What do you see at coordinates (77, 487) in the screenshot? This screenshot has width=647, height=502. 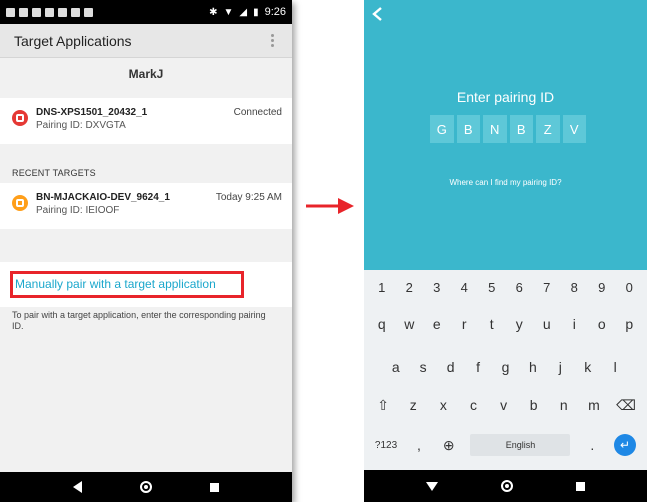 I see `back-icon` at bounding box center [77, 487].